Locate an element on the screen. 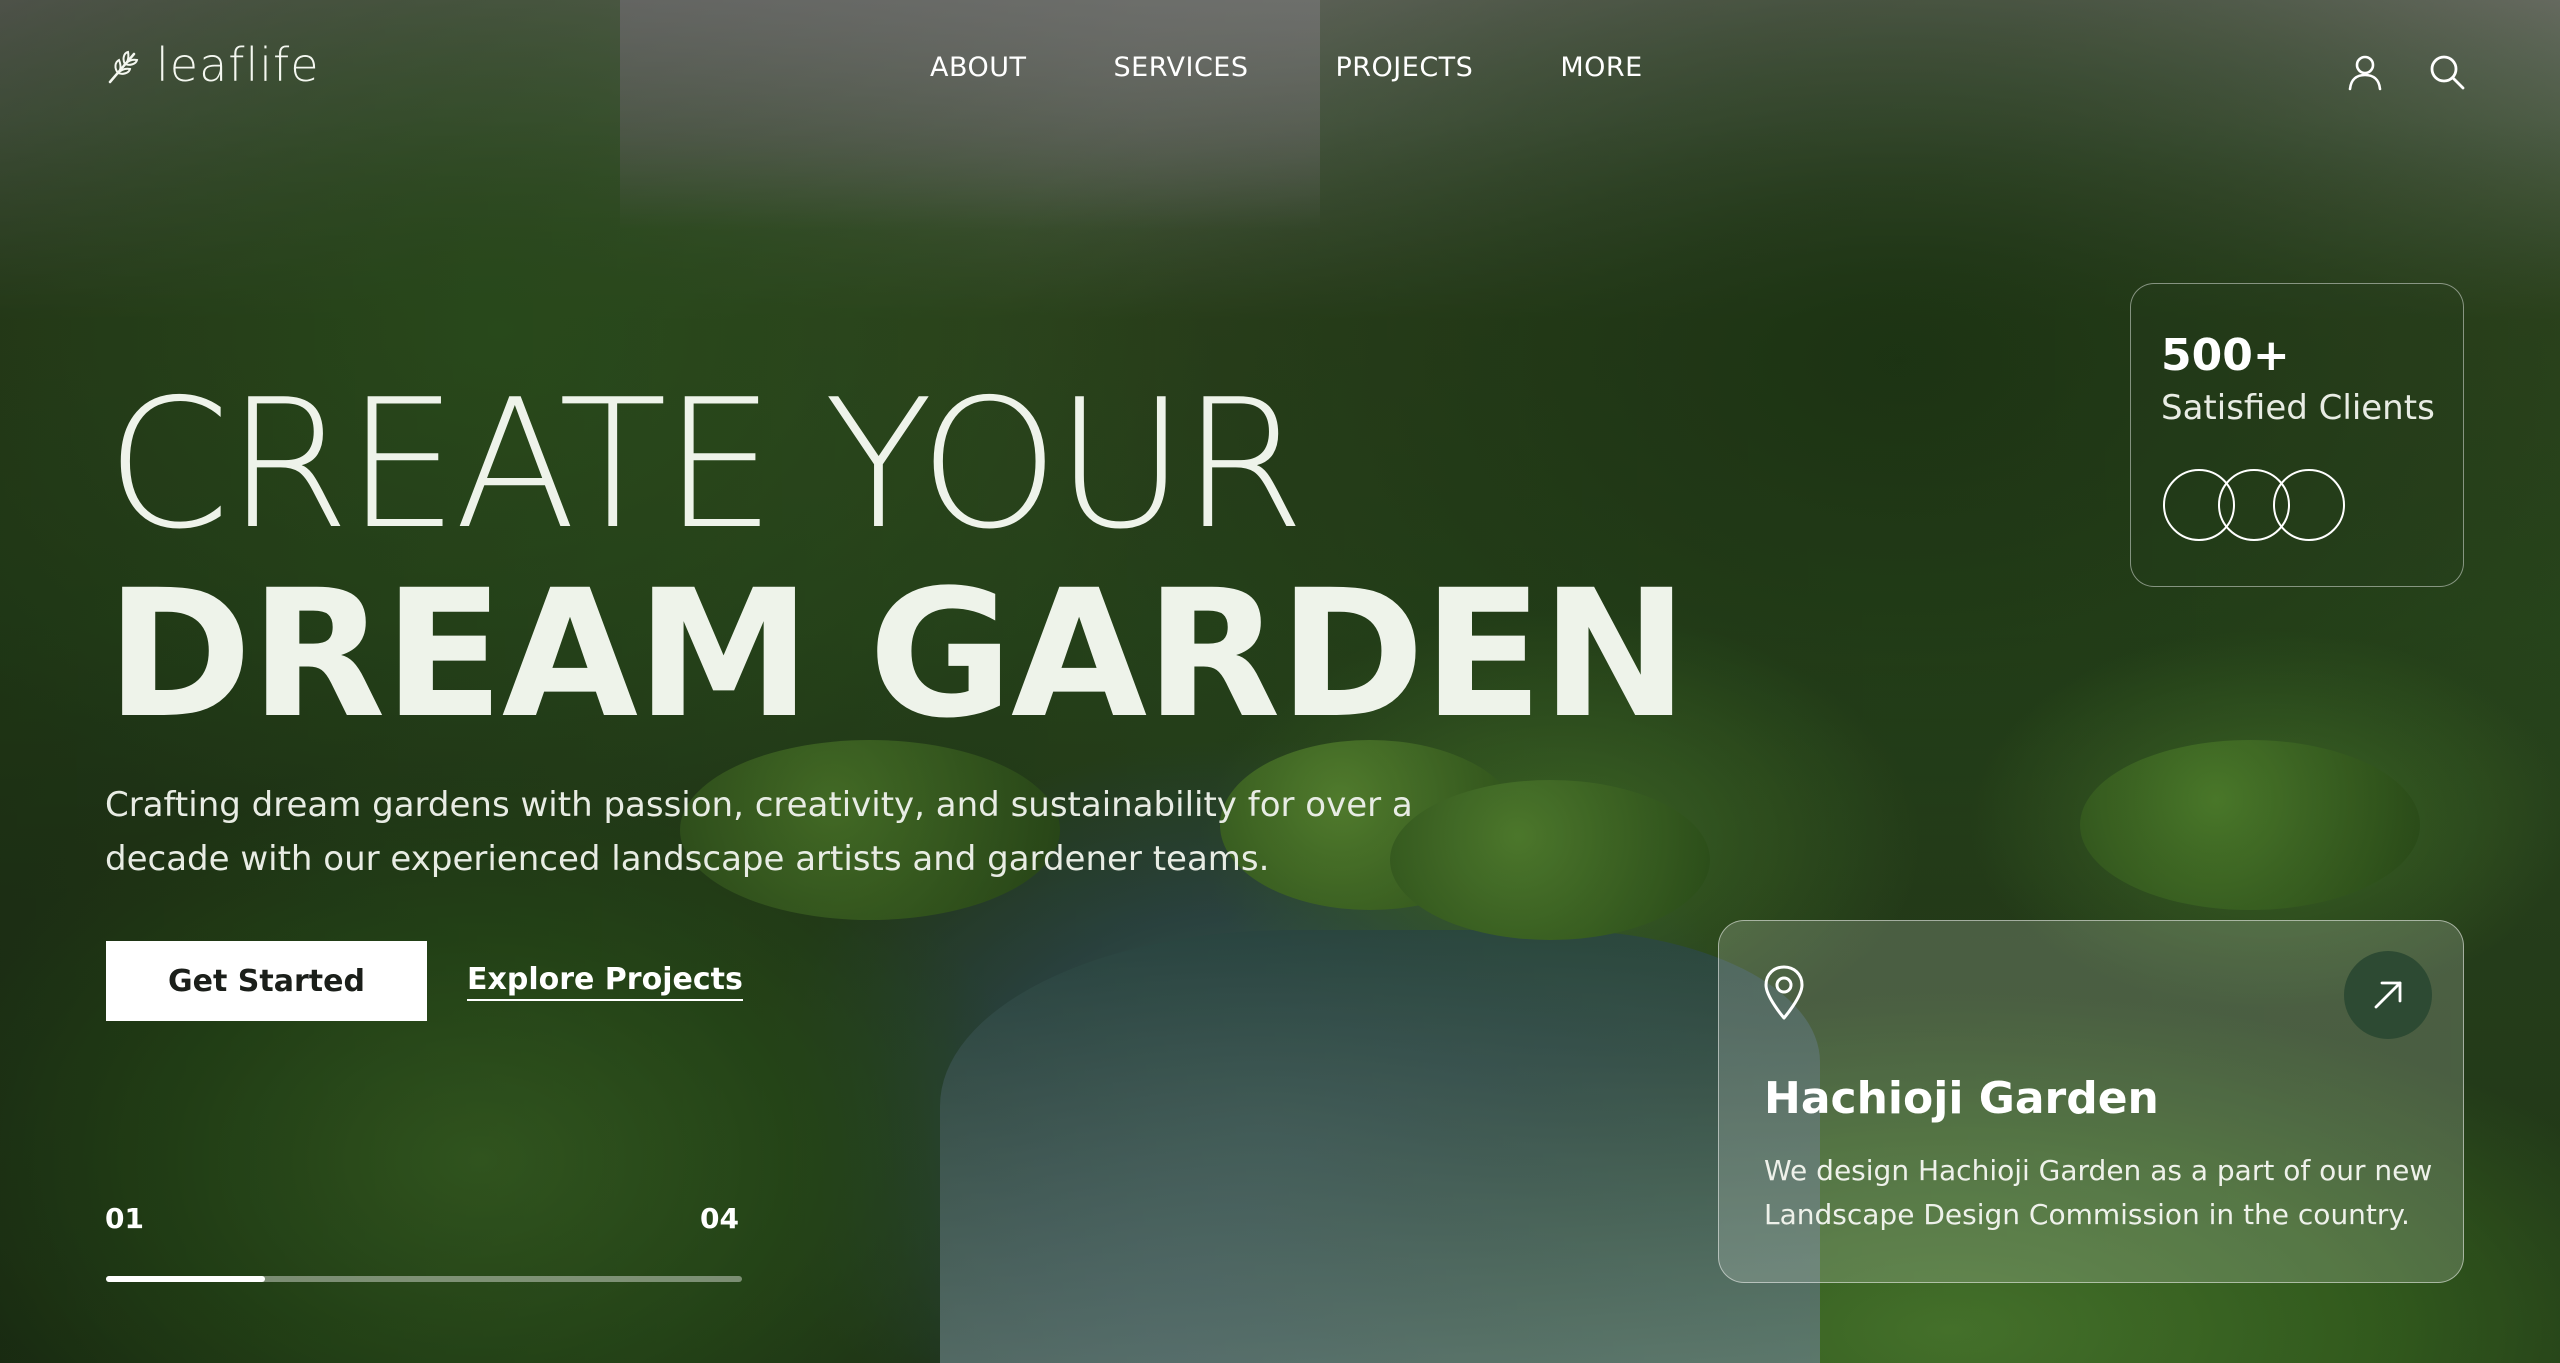 The image size is (2560, 1363). explore-projects-link: Explore Projects is located at coordinates (605, 981).